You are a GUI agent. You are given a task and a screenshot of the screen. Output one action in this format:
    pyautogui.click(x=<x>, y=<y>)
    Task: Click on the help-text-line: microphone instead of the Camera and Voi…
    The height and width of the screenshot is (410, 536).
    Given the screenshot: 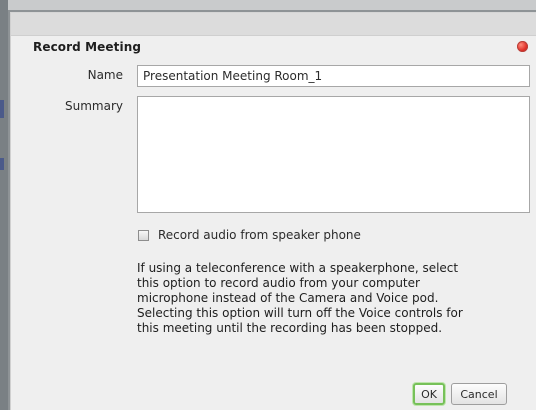 What is the action you would take?
    pyautogui.click(x=288, y=298)
    